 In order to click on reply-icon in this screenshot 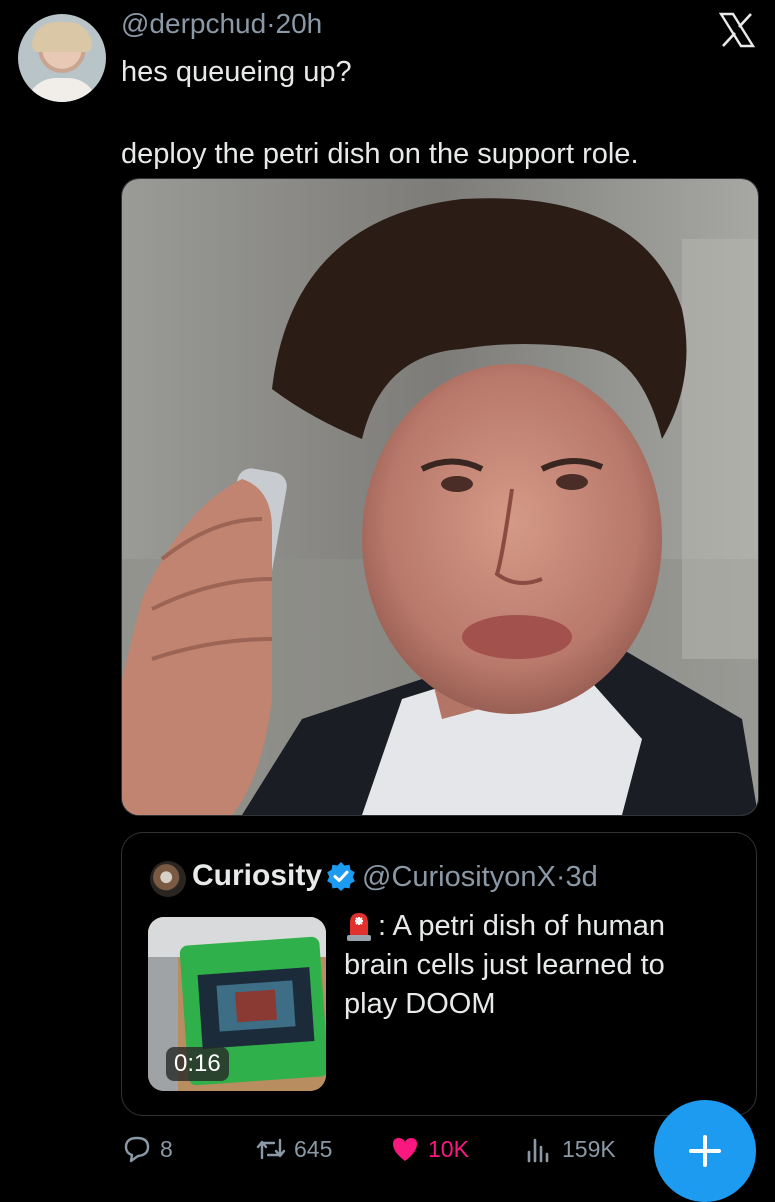, I will do `click(137, 1149)`.